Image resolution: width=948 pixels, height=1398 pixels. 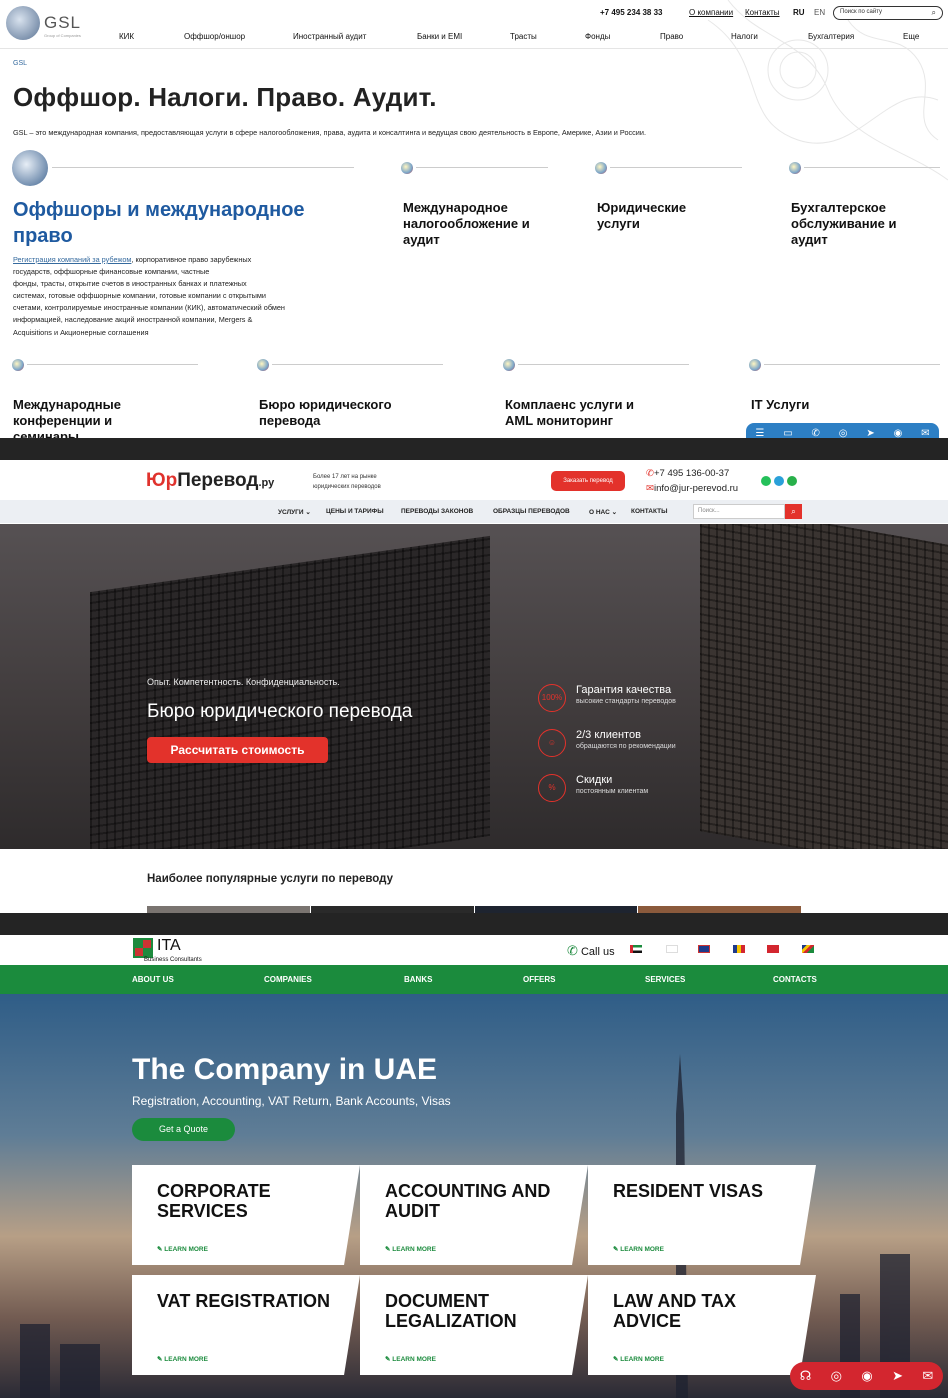 I want to click on hong-kong-flag-icon, so click(x=773, y=949).